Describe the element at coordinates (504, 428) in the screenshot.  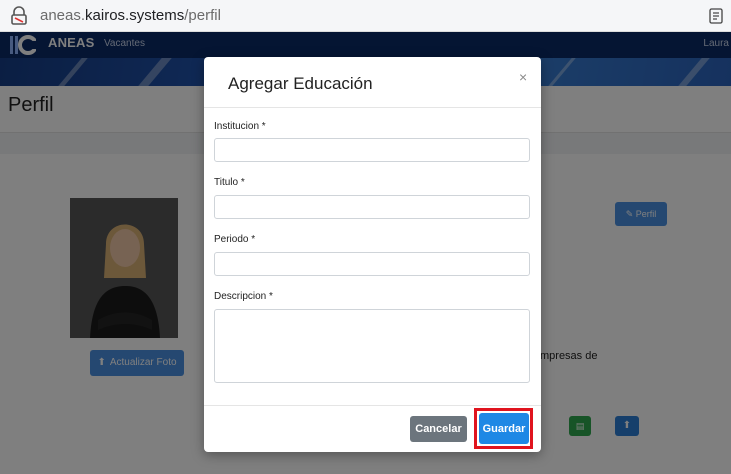
I see `save-button: Guardar` at that location.